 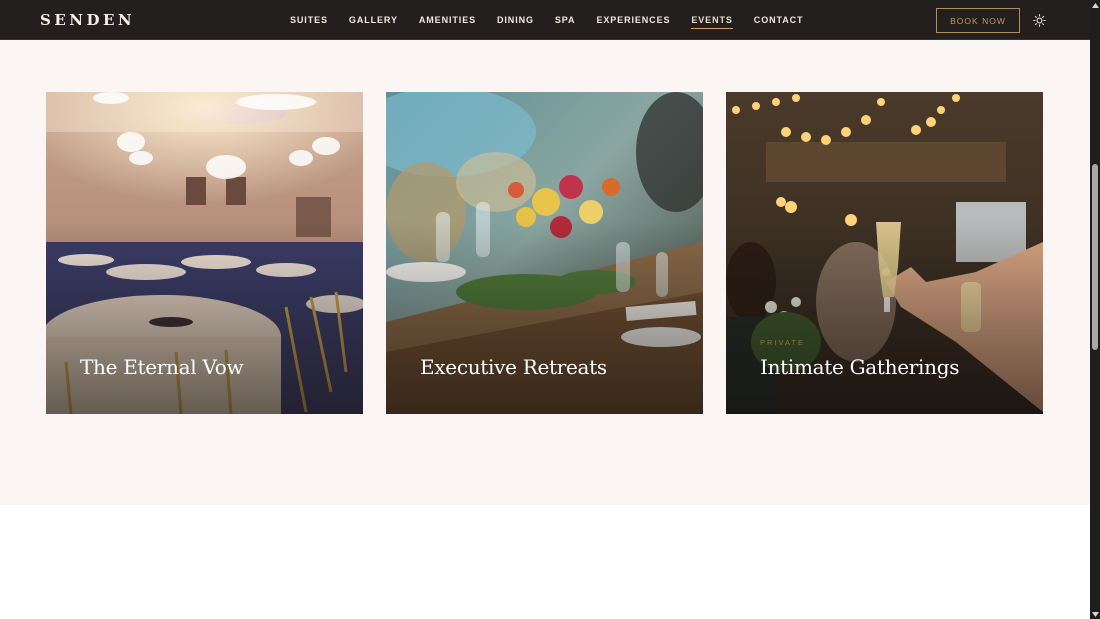 I want to click on nav-item-suites: SUITES, so click(x=309, y=20).